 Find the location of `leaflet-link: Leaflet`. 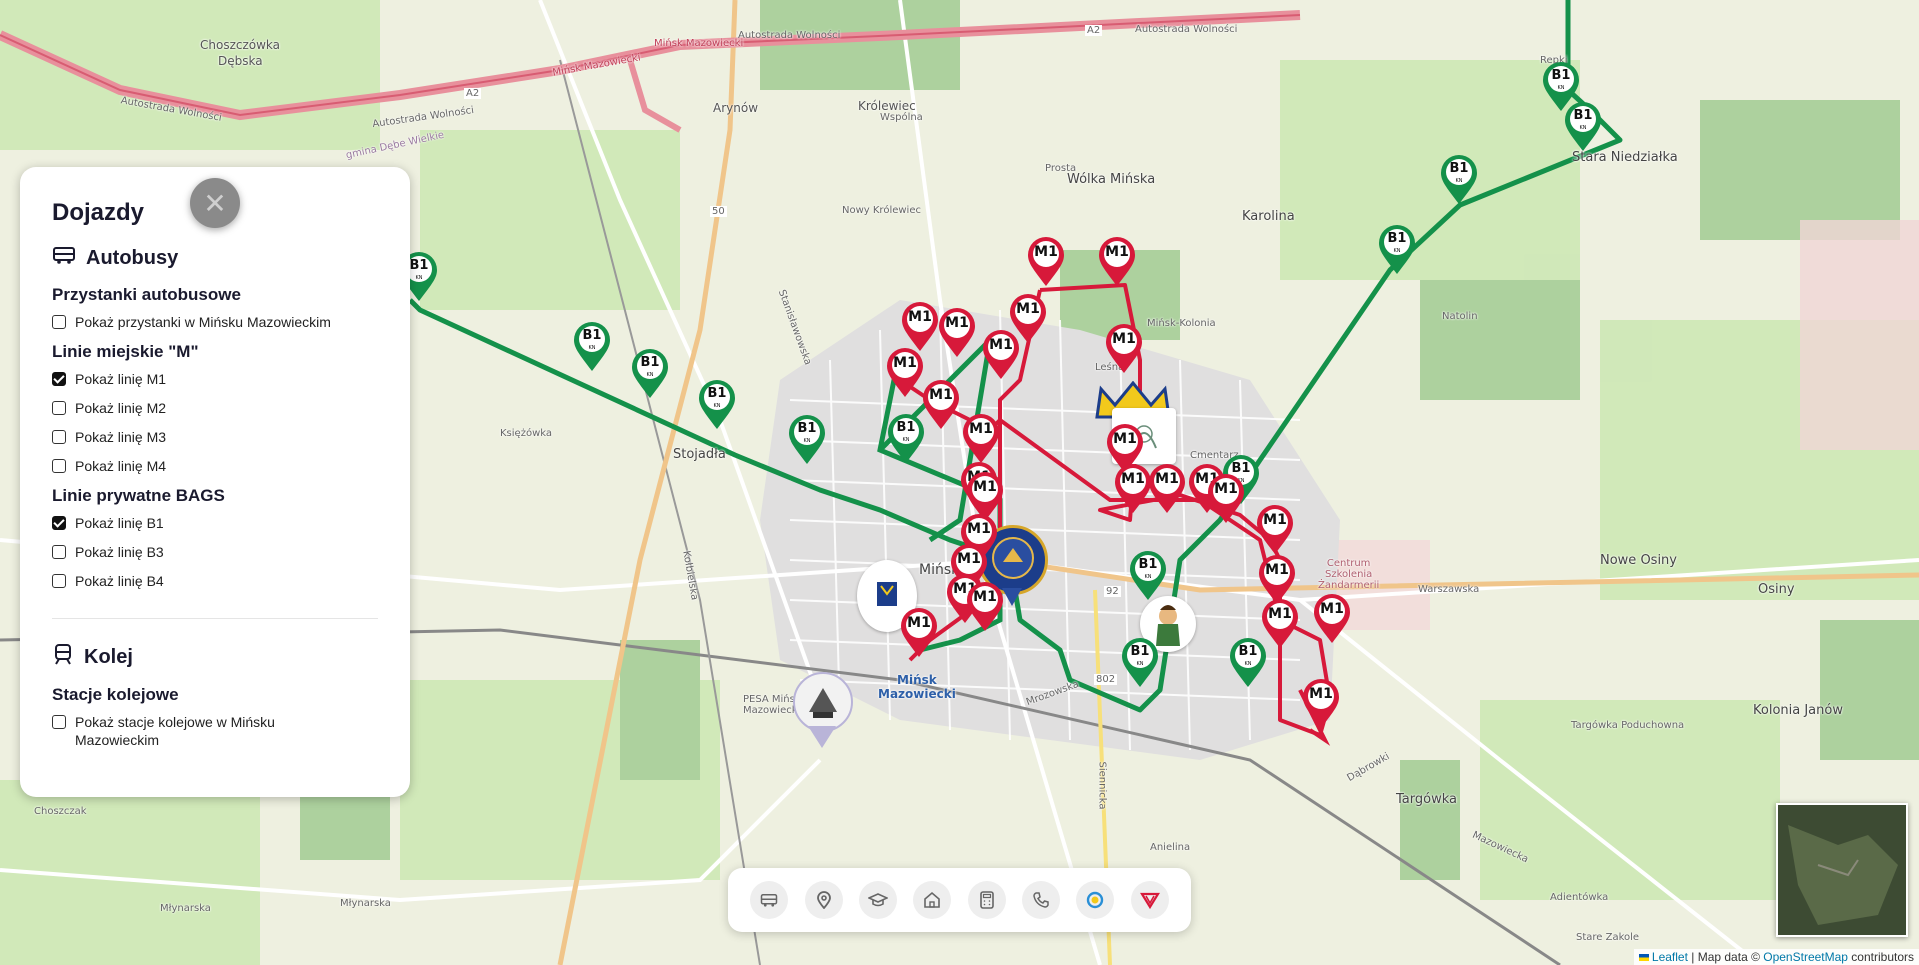

leaflet-link: Leaflet is located at coordinates (1670, 957).